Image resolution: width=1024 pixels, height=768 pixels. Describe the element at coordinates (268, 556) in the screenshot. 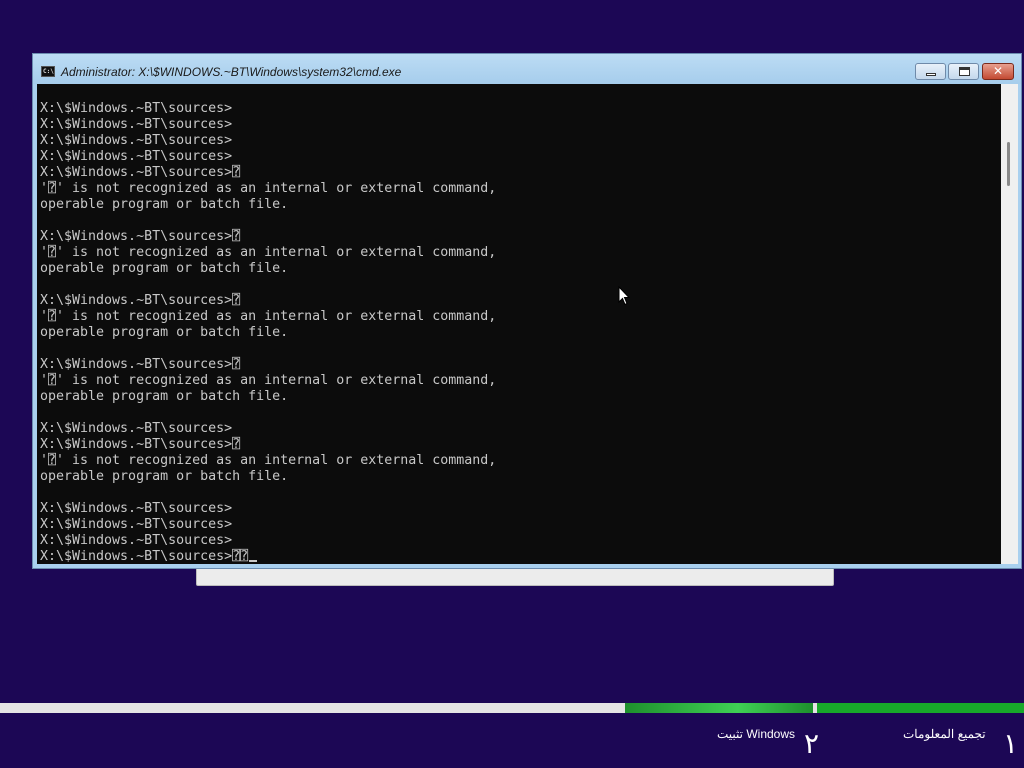

I see `console-line: X:\$Windows.~BT\sources>⍰⍰` at that location.